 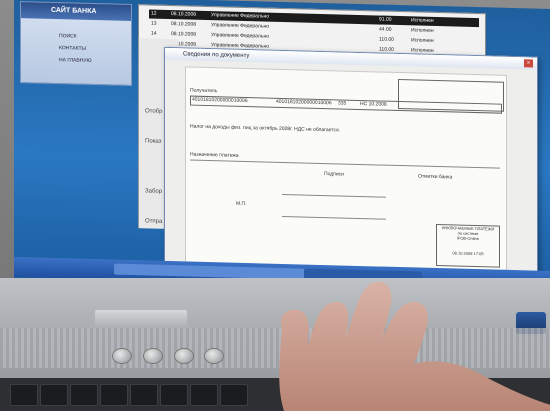 What do you see at coordinates (528, 63) in the screenshot?
I see `close-icon: ×` at bounding box center [528, 63].